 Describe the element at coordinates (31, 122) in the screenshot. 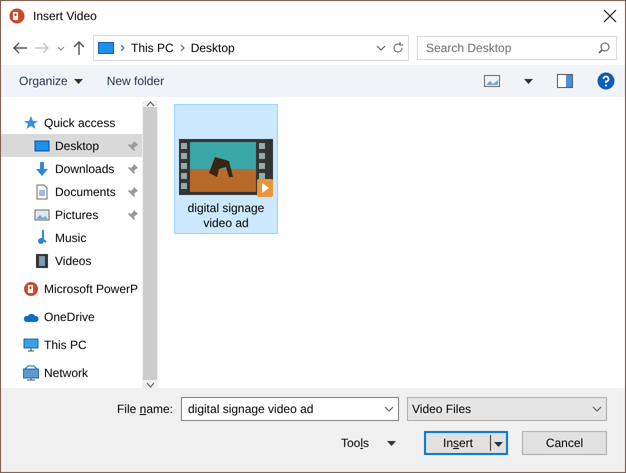

I see `star-icon` at that location.